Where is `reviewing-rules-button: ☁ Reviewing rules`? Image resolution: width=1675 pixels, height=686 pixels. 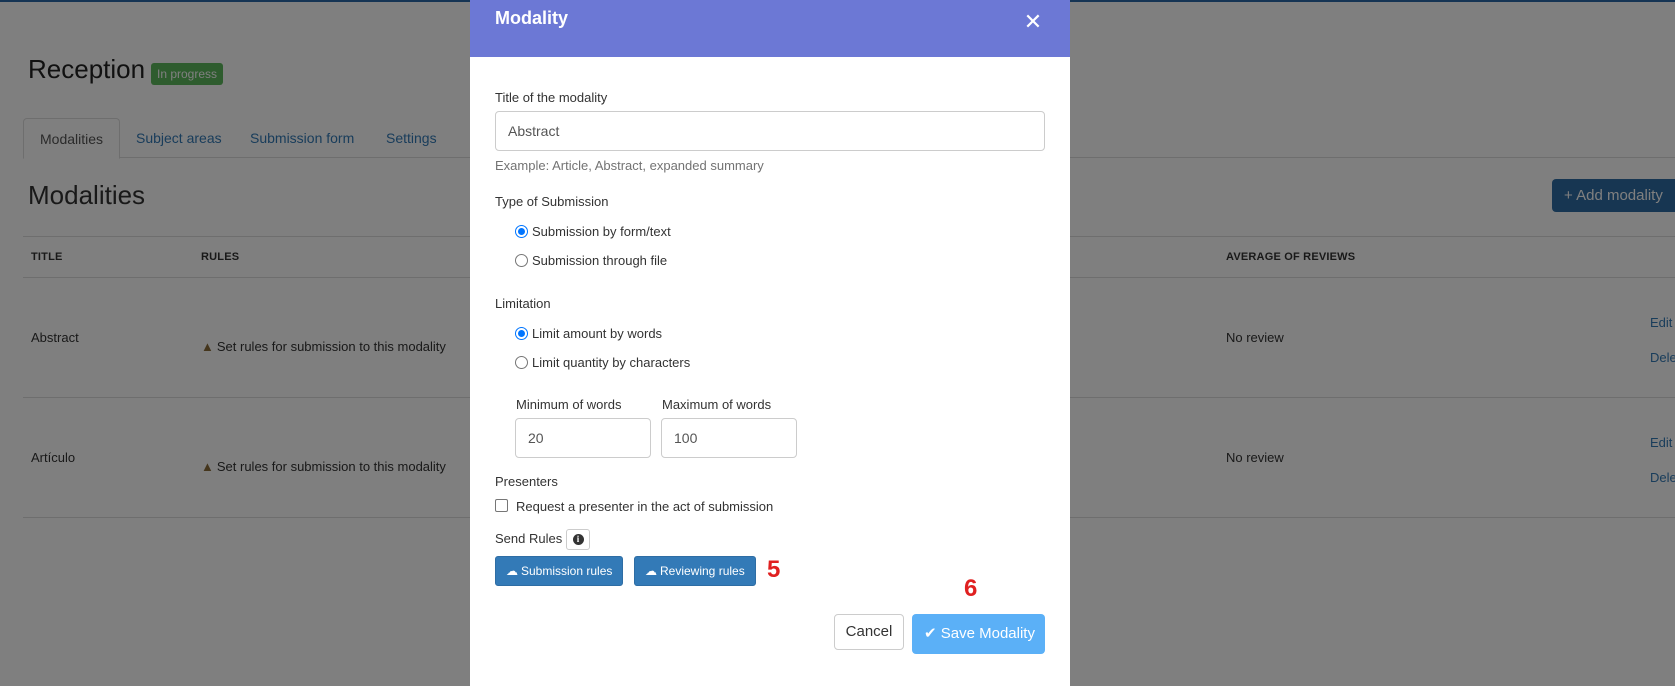
reviewing-rules-button: ☁ Reviewing rules is located at coordinates (695, 571).